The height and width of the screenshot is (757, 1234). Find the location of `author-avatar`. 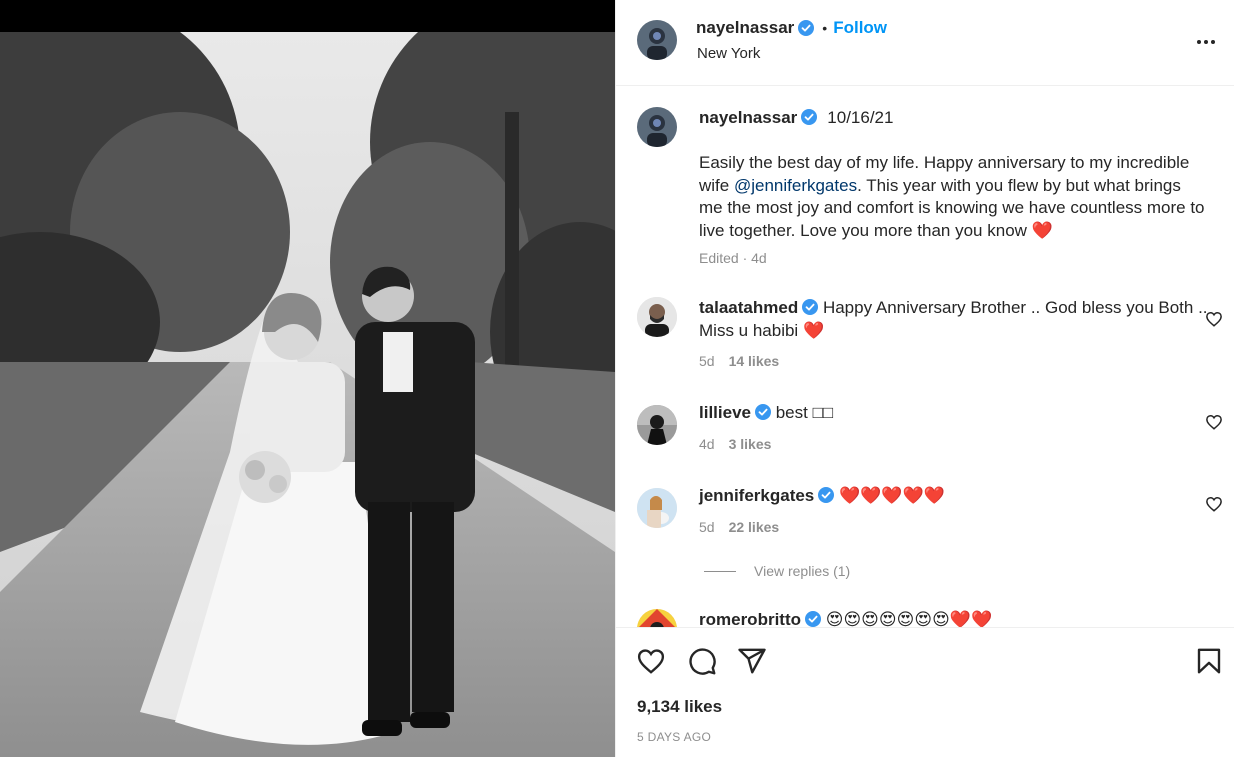

author-avatar is located at coordinates (657, 40).